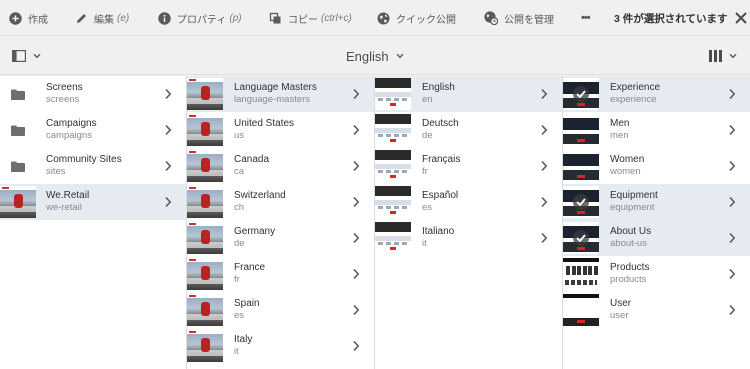 Image resolution: width=750 pixels, height=369 pixels. I want to click on close-selection-button, so click(741, 18).